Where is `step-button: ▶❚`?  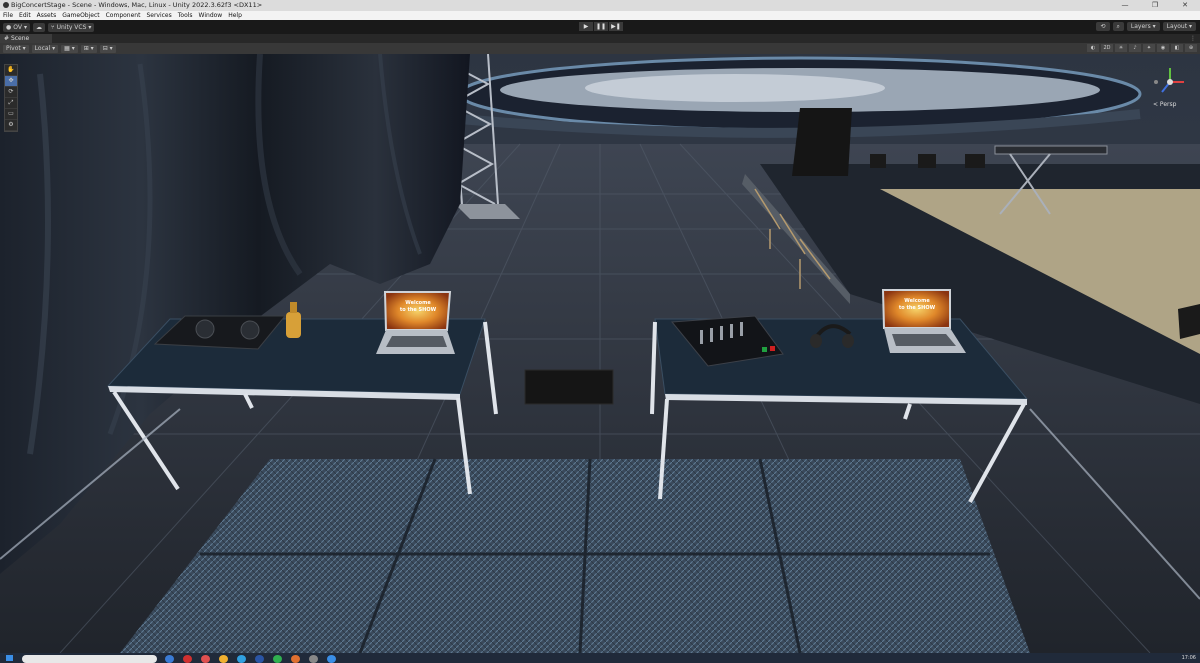 step-button: ▶❚ is located at coordinates (616, 26).